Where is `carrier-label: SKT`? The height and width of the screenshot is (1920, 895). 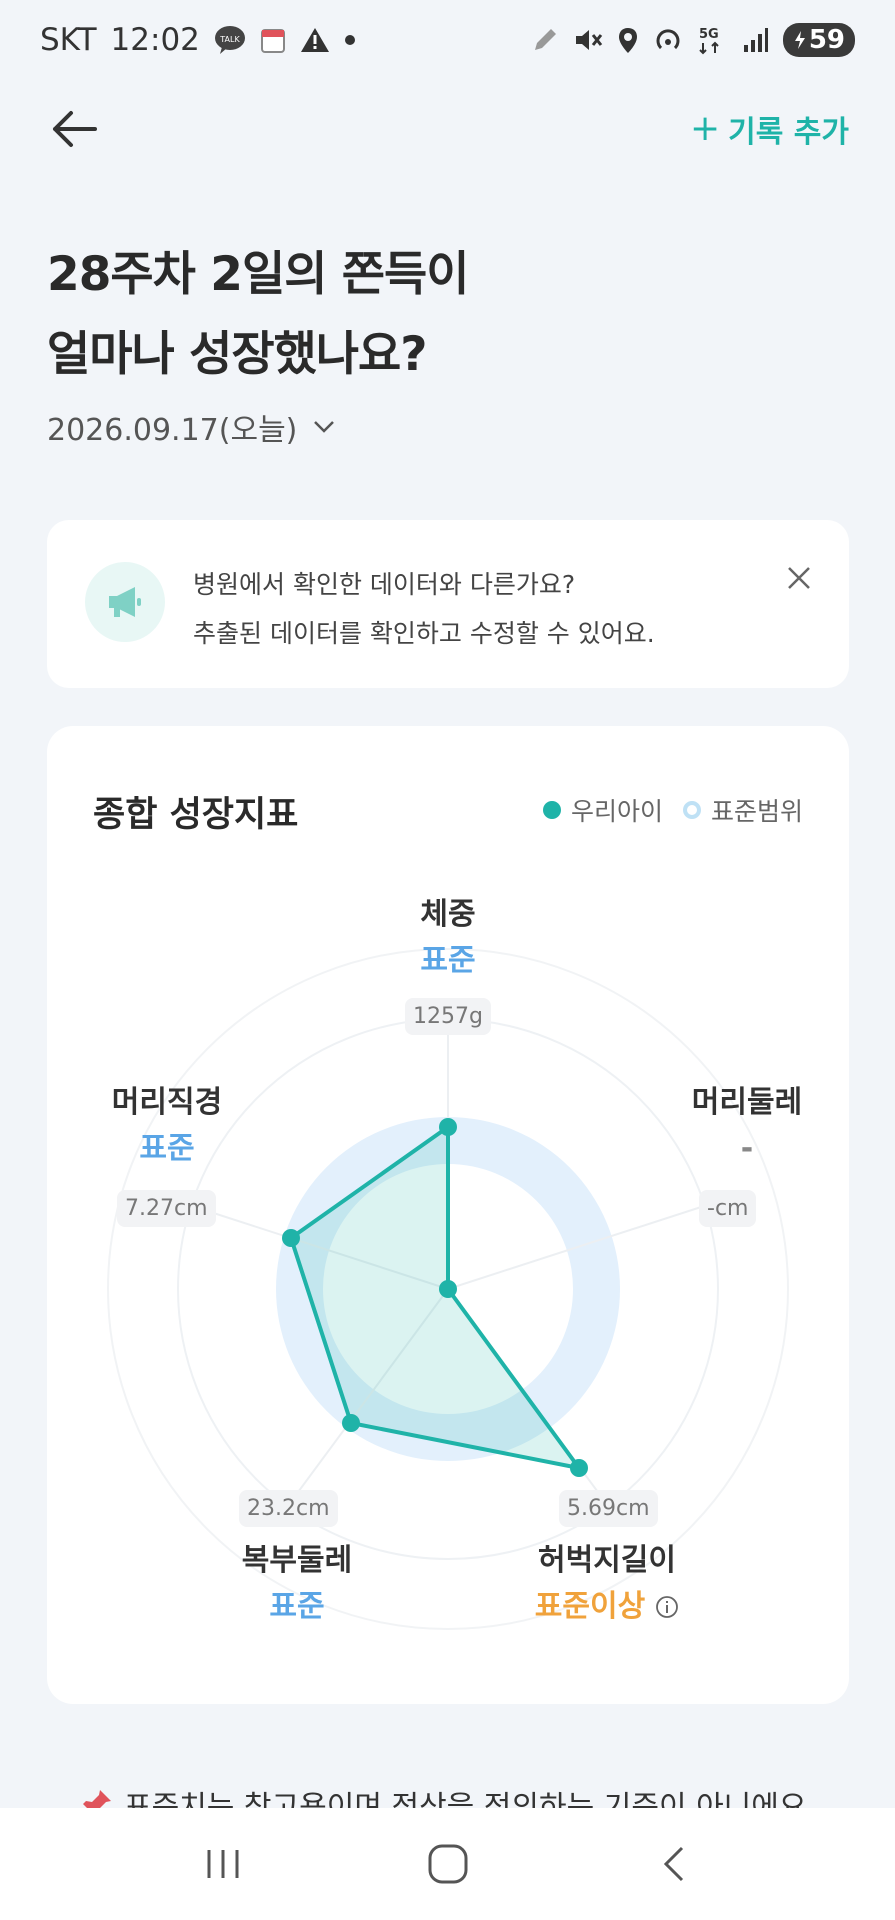
carrier-label: SKT is located at coordinates (68, 40).